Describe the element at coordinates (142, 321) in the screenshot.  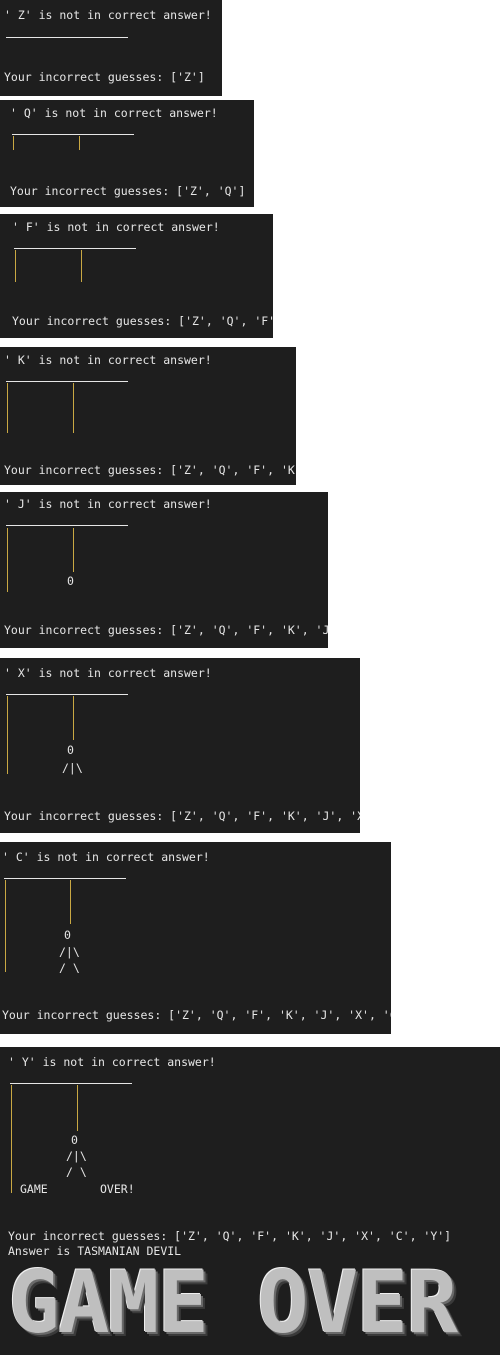
I see `incorrect-guesses: Your incorrect guesses: ['Z', 'Q', 'F']` at that location.